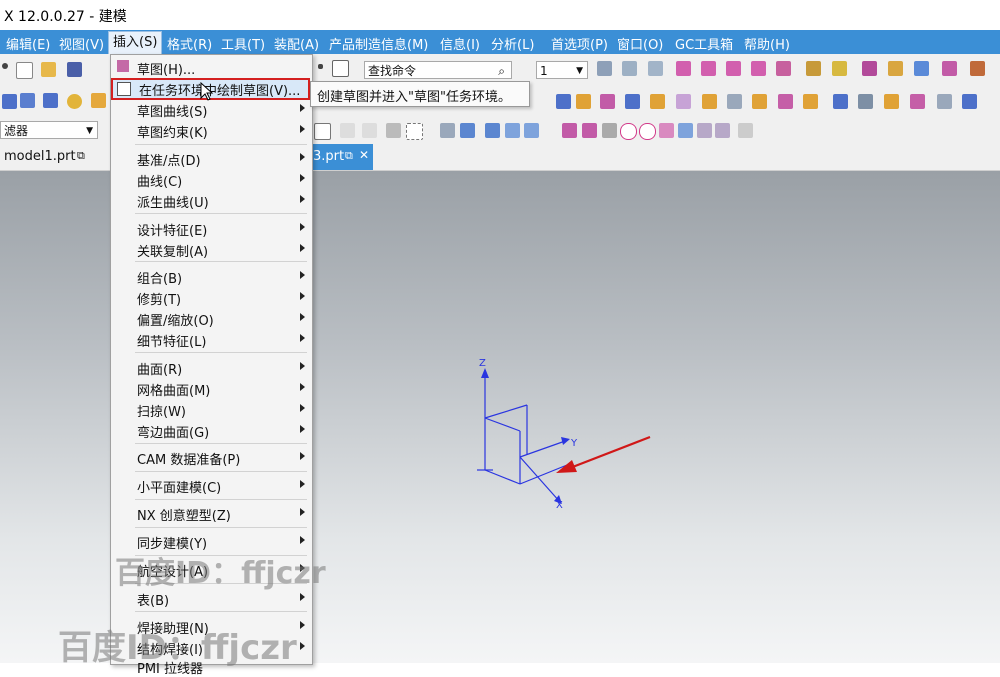 The width and height of the screenshot is (1000, 677). I want to click on menu-item-trim: 修剪(T), so click(210, 297).